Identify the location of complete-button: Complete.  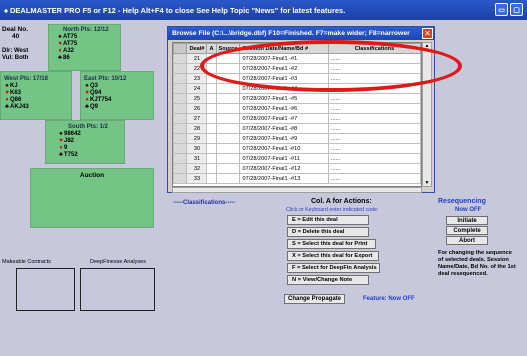
(467, 230).